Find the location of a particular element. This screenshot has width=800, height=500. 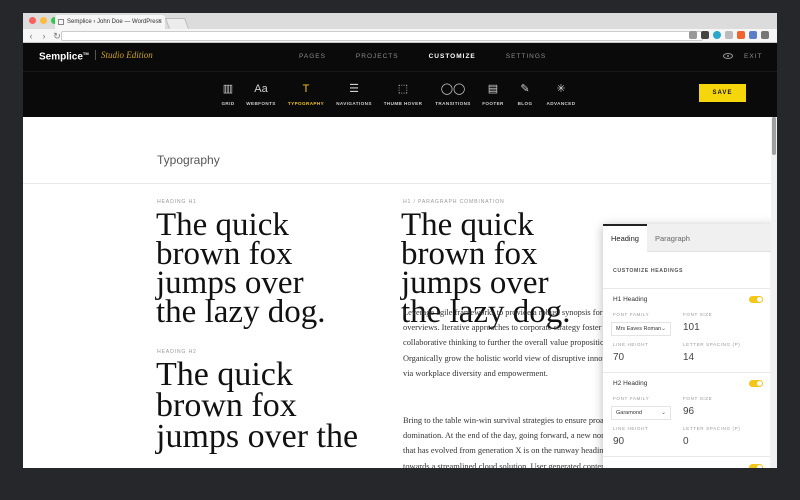

main-nav: PAGES PROJECTS CUSTOMIZE SETTINGS is located at coordinates (437, 56).